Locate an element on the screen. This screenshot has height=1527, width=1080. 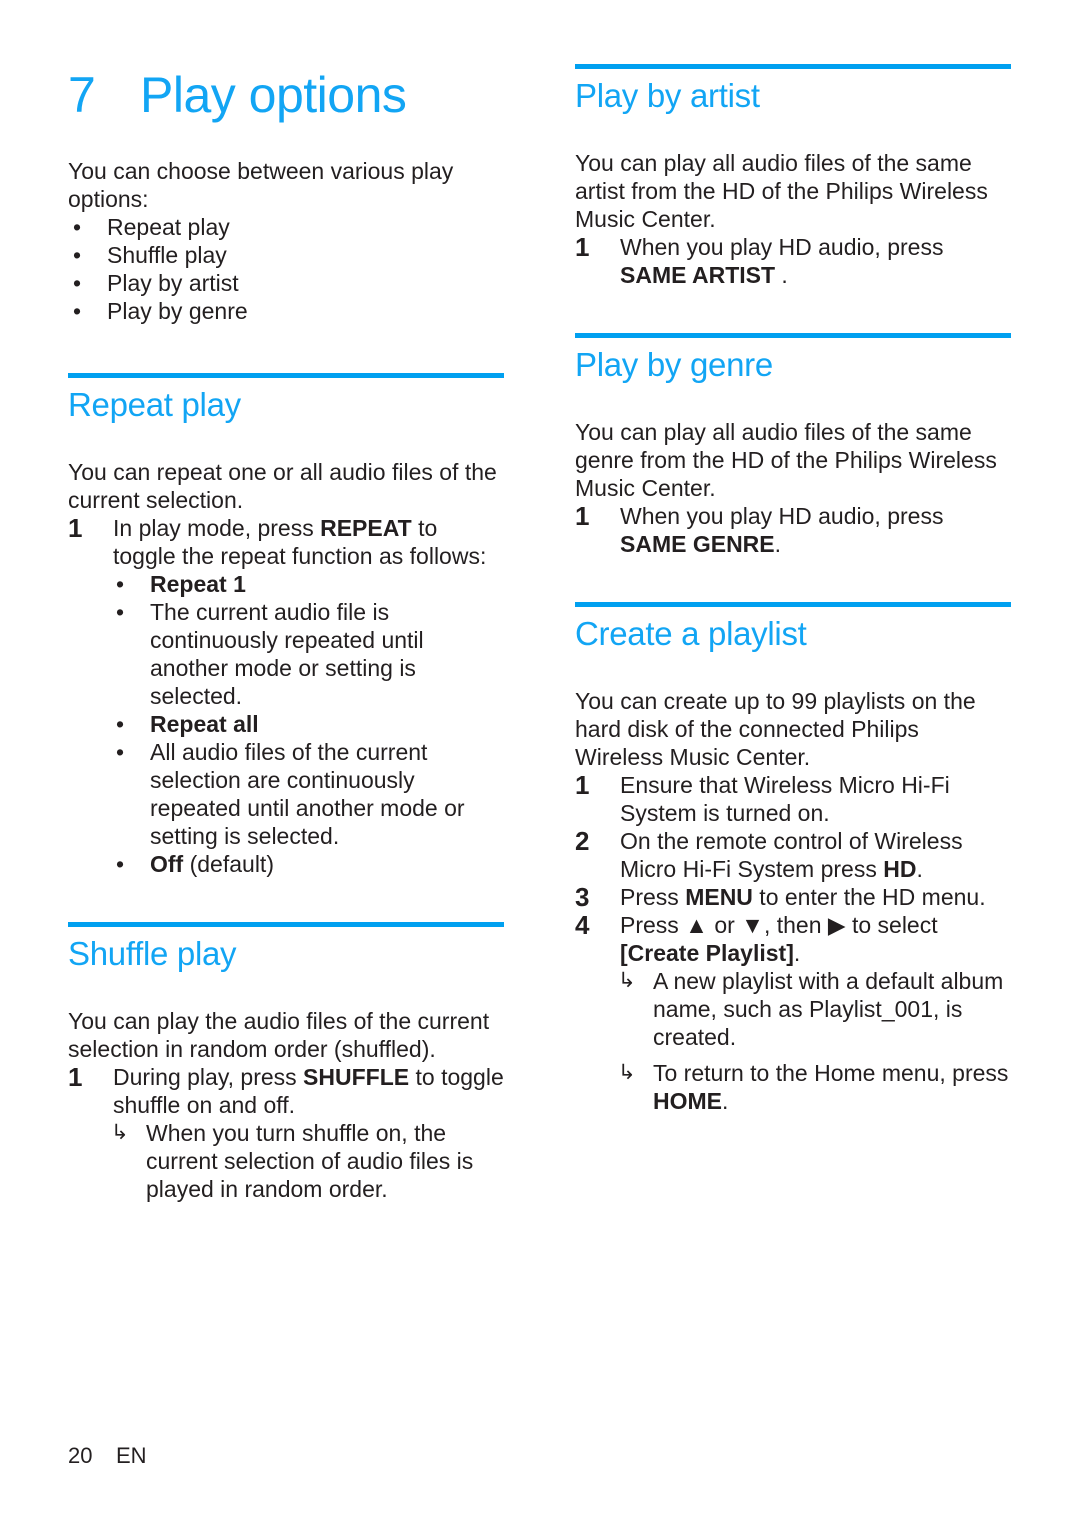
step-number: 4 is located at coordinates (582, 924).